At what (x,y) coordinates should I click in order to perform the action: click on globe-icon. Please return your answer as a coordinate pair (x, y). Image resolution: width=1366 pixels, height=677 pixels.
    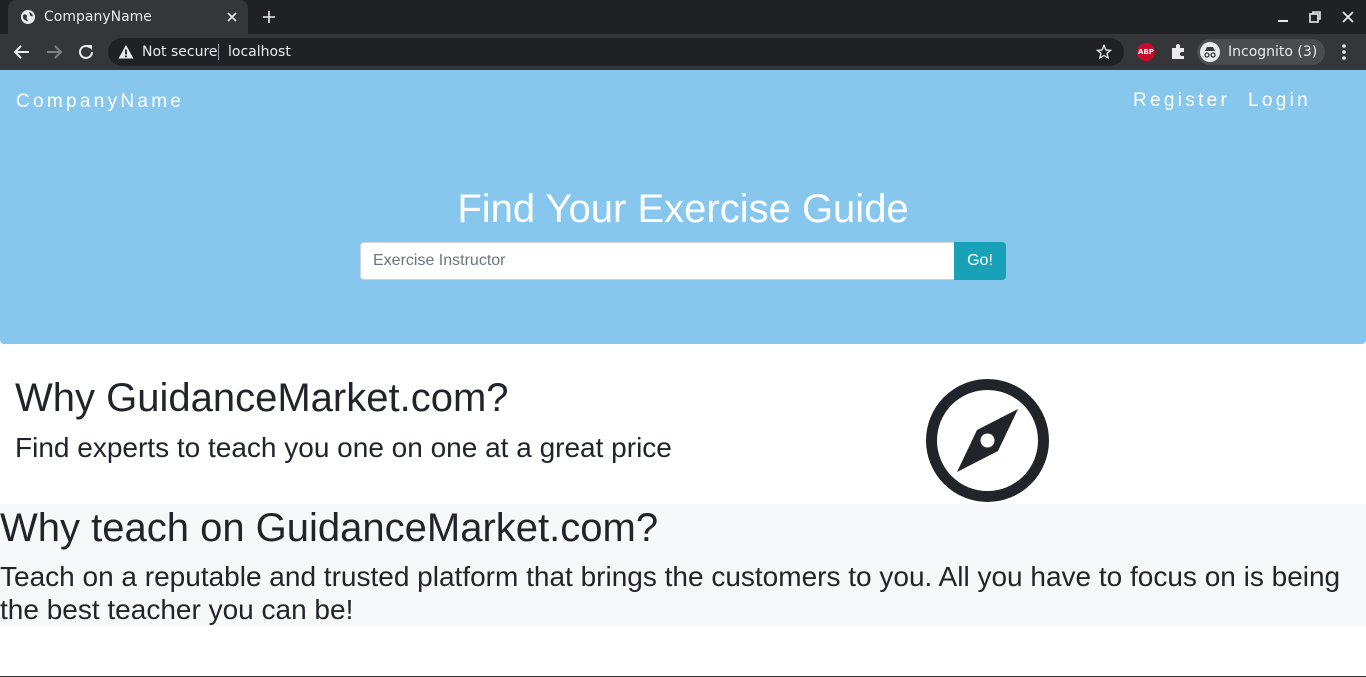
    Looking at the image, I should click on (28, 17).